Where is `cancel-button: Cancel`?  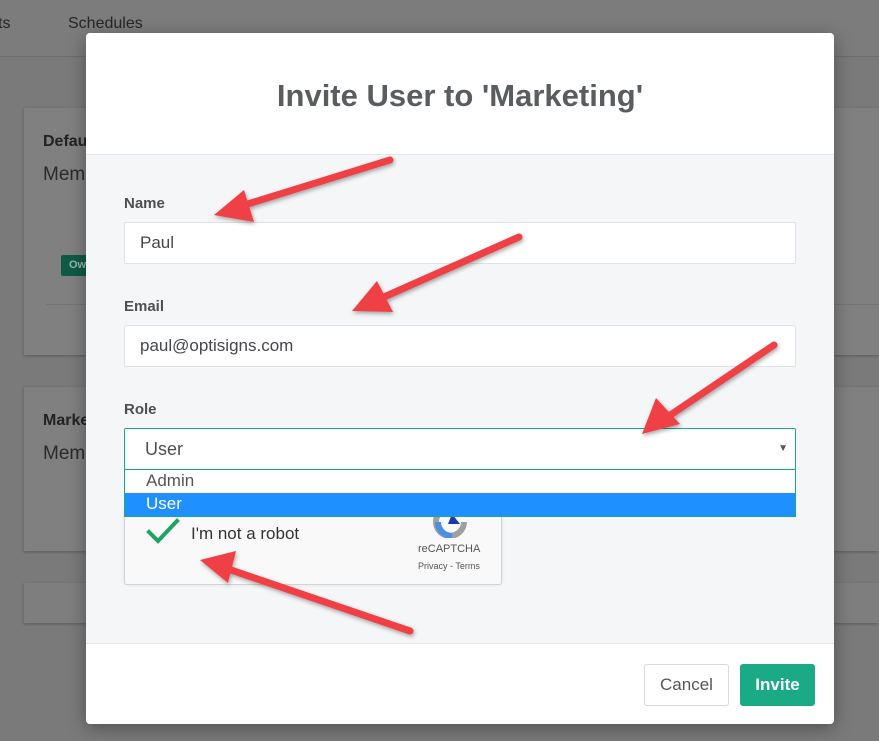
cancel-button: Cancel is located at coordinates (686, 685).